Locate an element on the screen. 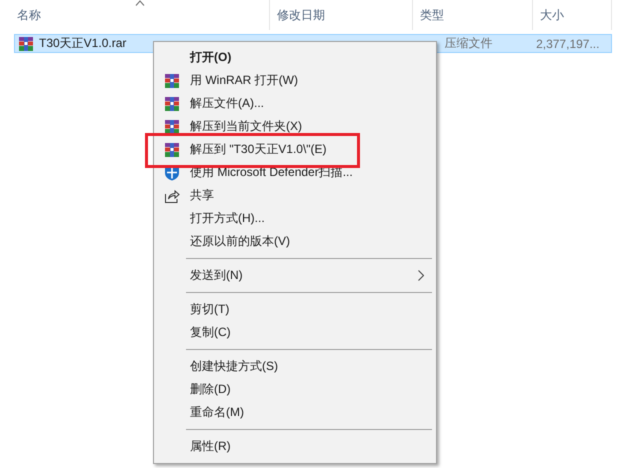  file-type: 压缩文件 is located at coordinates (468, 43).